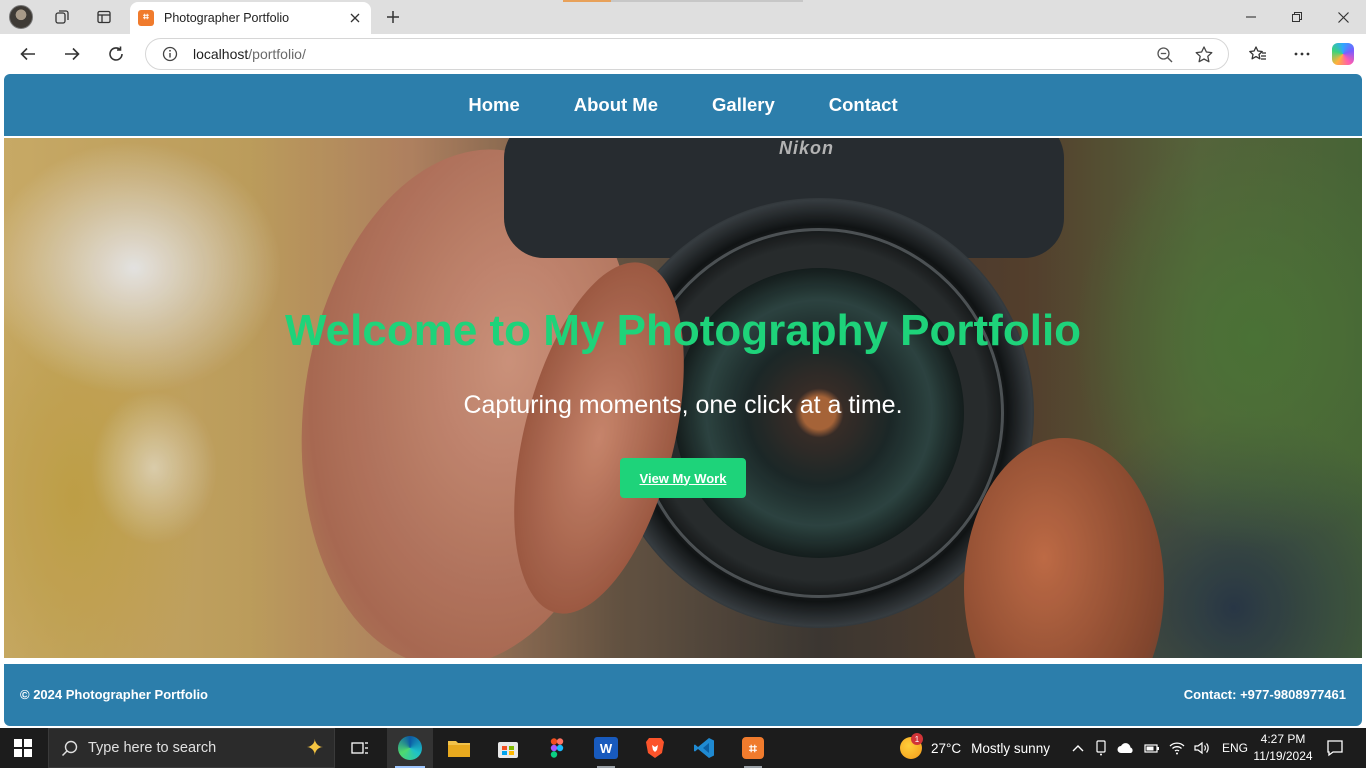  I want to click on back-icon, so click(28, 54).